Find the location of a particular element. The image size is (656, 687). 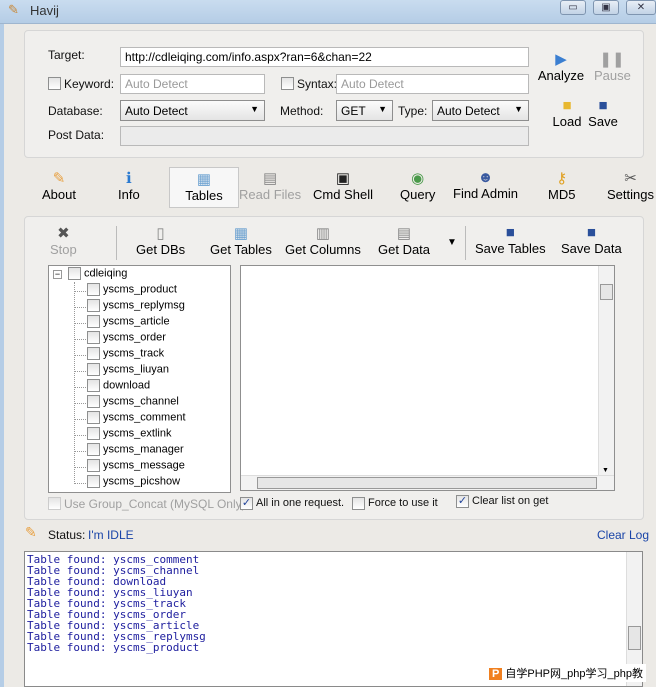

type-select: Auto Detect ▼ is located at coordinates (480, 110).